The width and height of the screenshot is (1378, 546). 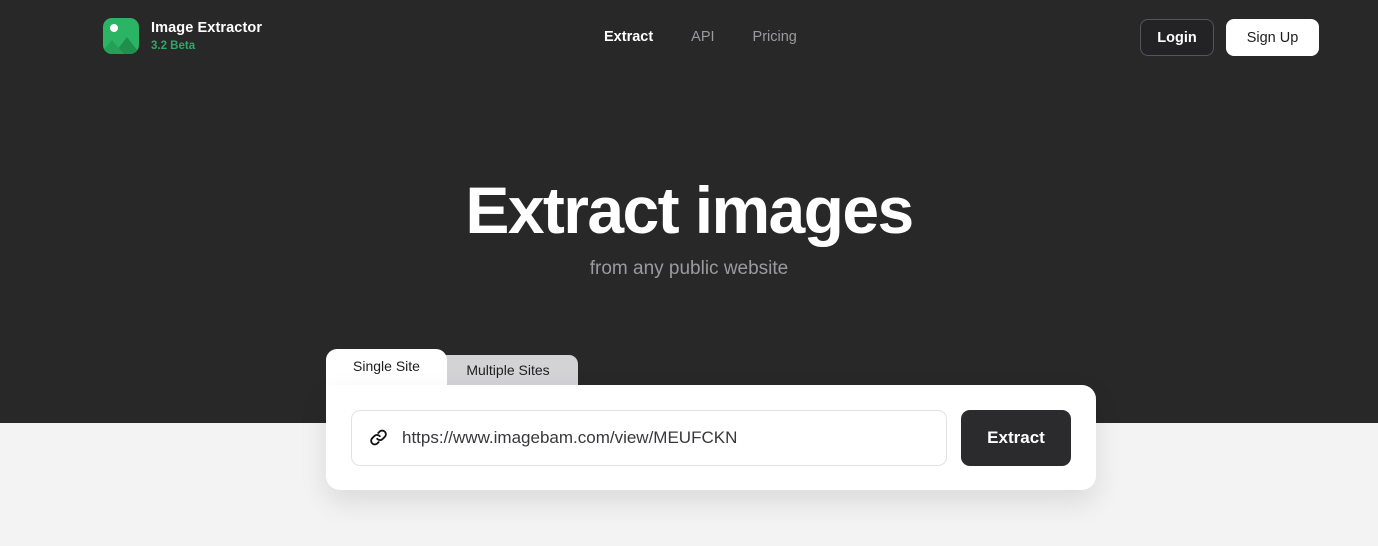 What do you see at coordinates (569, 438) in the screenshot?
I see `url-input-value: https://www.imagebam.com/view/MEUFCKN` at bounding box center [569, 438].